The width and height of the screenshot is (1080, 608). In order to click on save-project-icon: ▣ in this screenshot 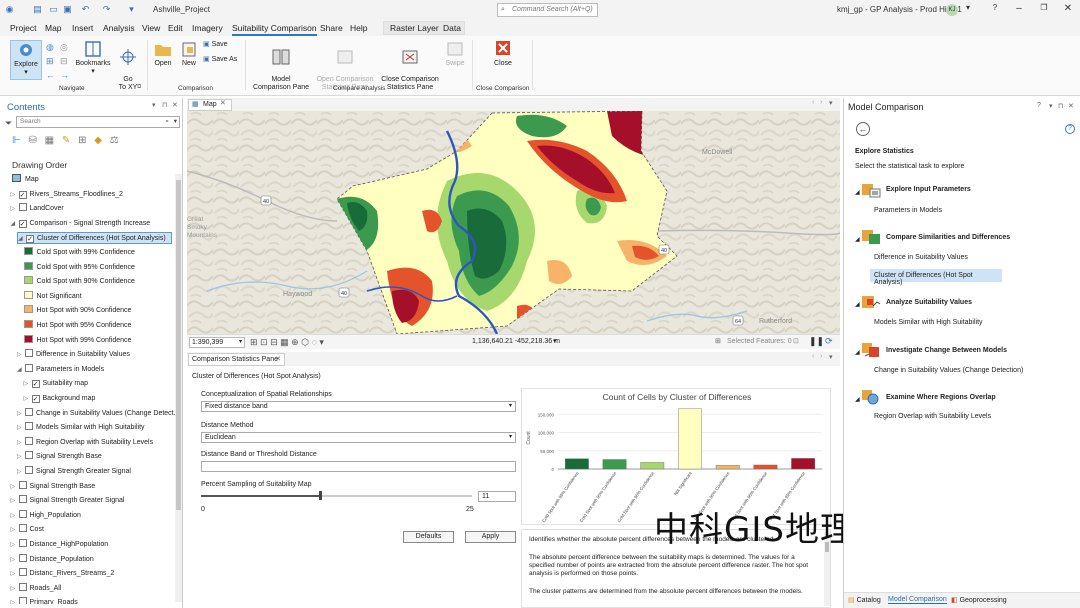, I will do `click(67, 9)`.